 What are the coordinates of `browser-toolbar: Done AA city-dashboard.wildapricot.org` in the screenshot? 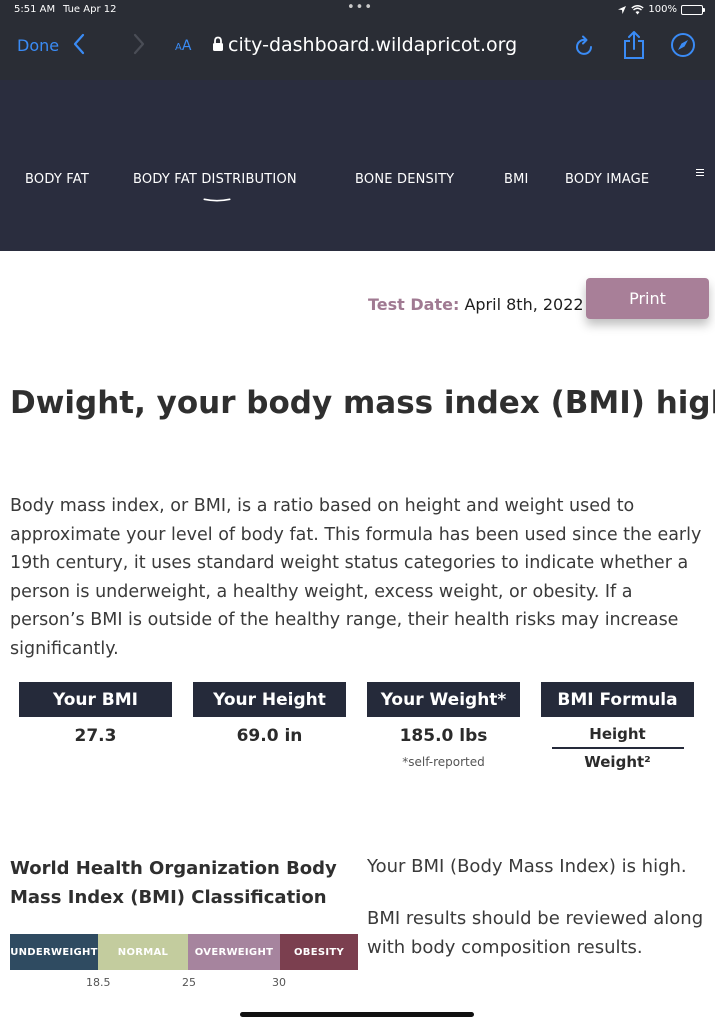 It's located at (357, 46).